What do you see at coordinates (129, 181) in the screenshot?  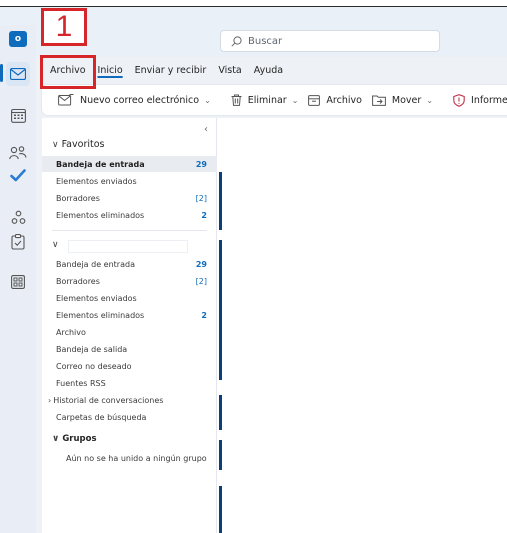 I see `folder-item-favorites-sent: Elementos enviados` at bounding box center [129, 181].